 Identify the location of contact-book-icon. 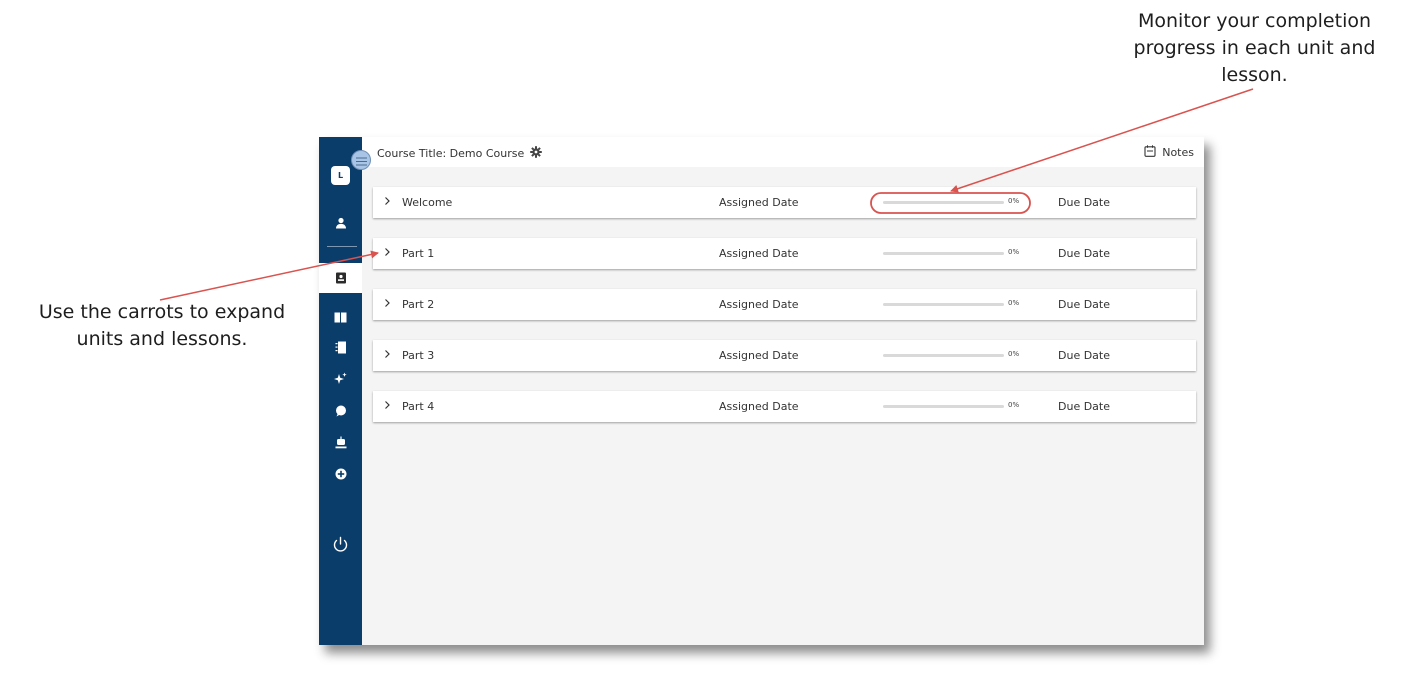
(341, 278).